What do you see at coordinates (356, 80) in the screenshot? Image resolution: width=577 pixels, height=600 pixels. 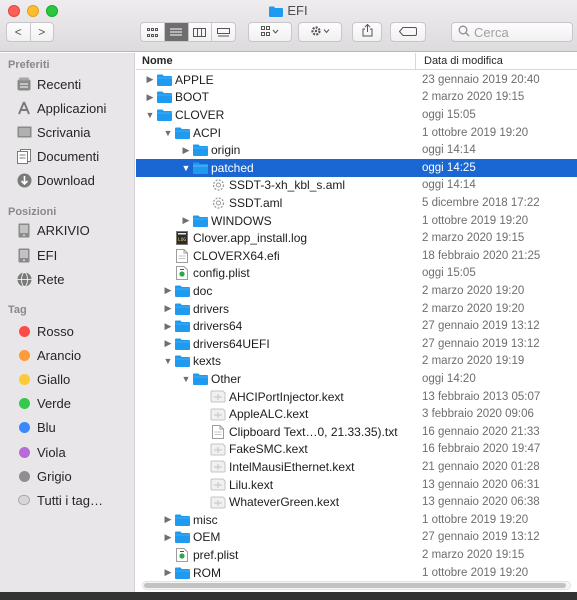 I see `folder-row: ▶ APPLE 23 gennaio 2019 20:40` at bounding box center [356, 80].